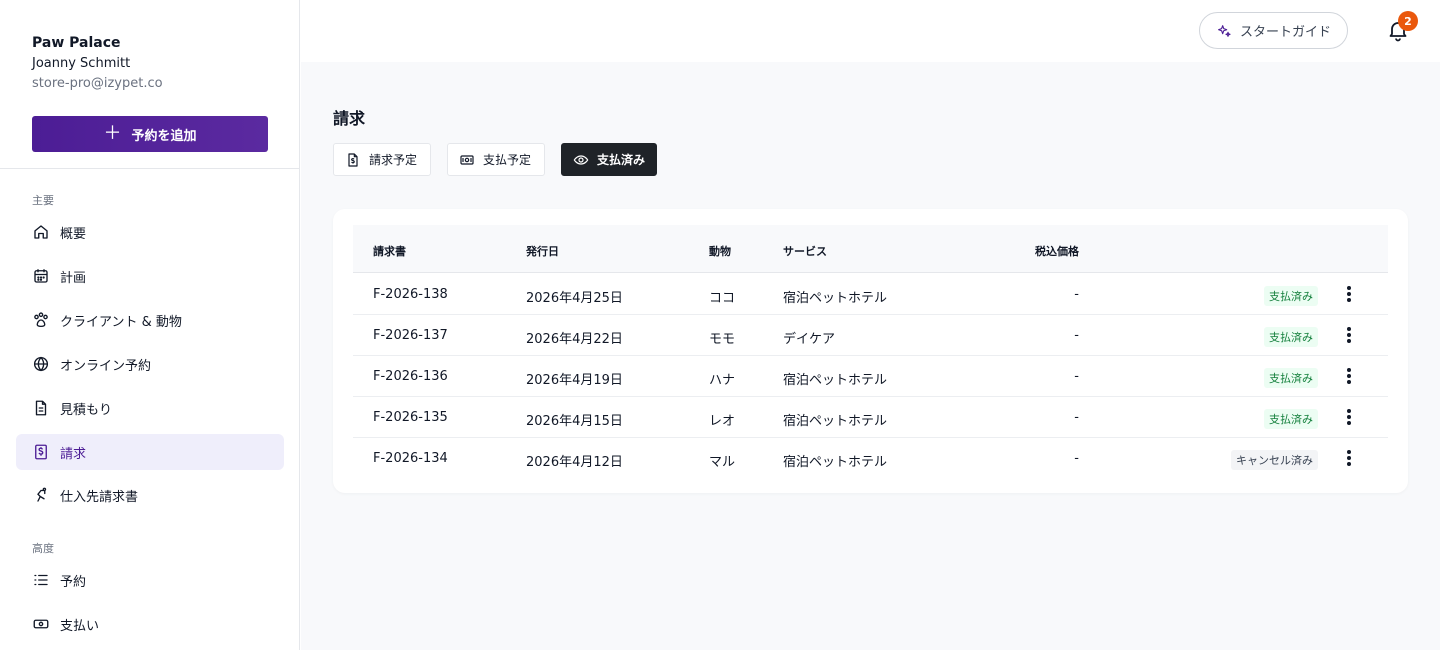 The width and height of the screenshot is (1440, 650). Describe the element at coordinates (41, 408) in the screenshot. I see `document-icon` at that location.